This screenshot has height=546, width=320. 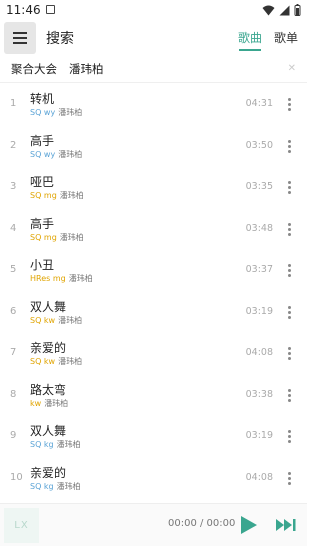 I want to click on song-duration: 03:48, so click(x=259, y=228).